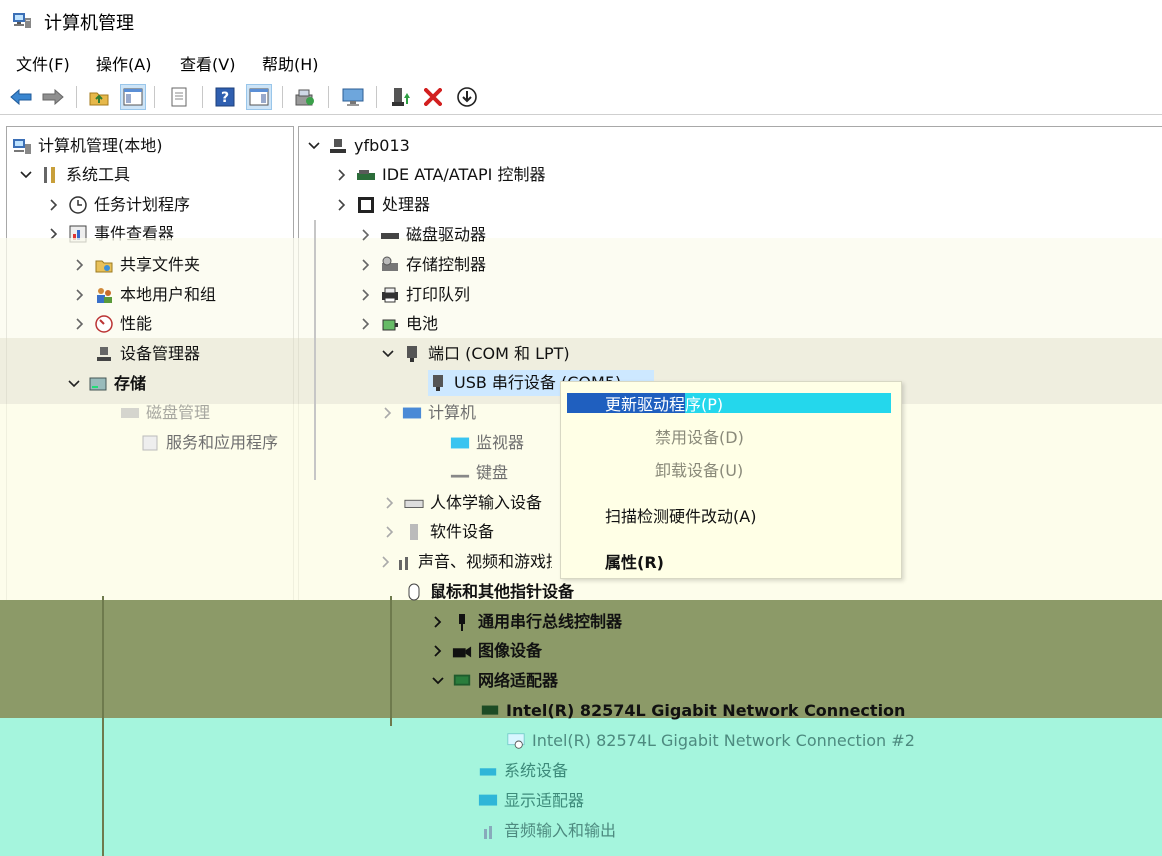 This screenshot has width=1162, height=856. I want to click on usb-icon, so click(462, 622).